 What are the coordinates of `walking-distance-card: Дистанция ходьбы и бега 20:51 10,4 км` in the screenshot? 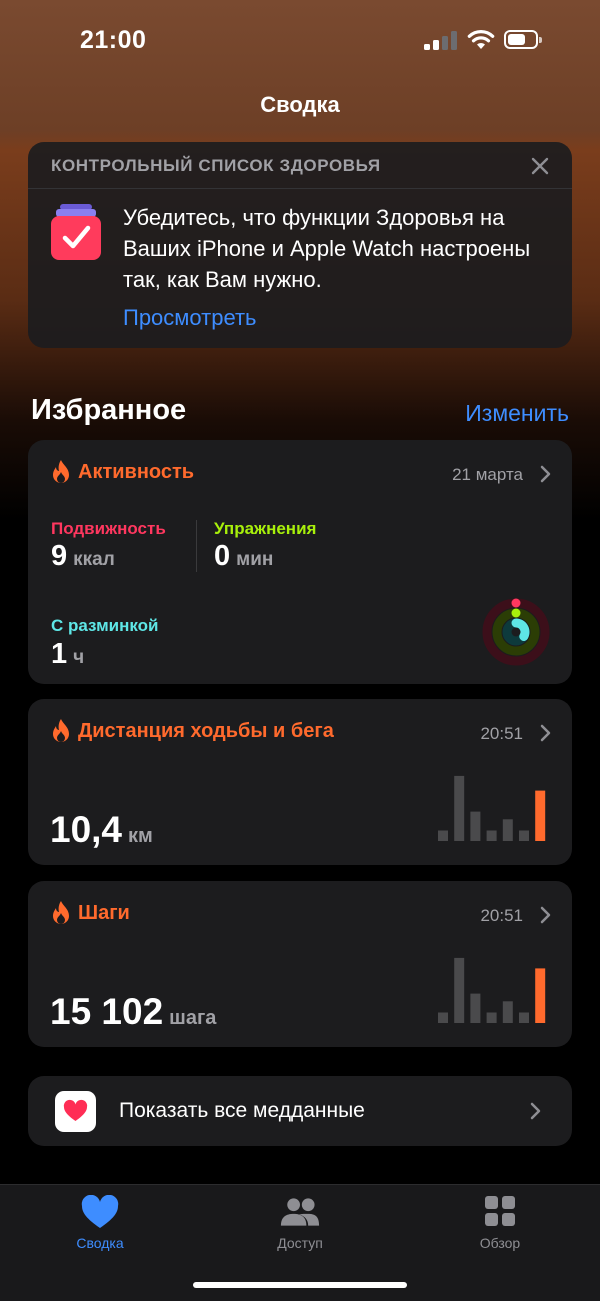 It's located at (300, 782).